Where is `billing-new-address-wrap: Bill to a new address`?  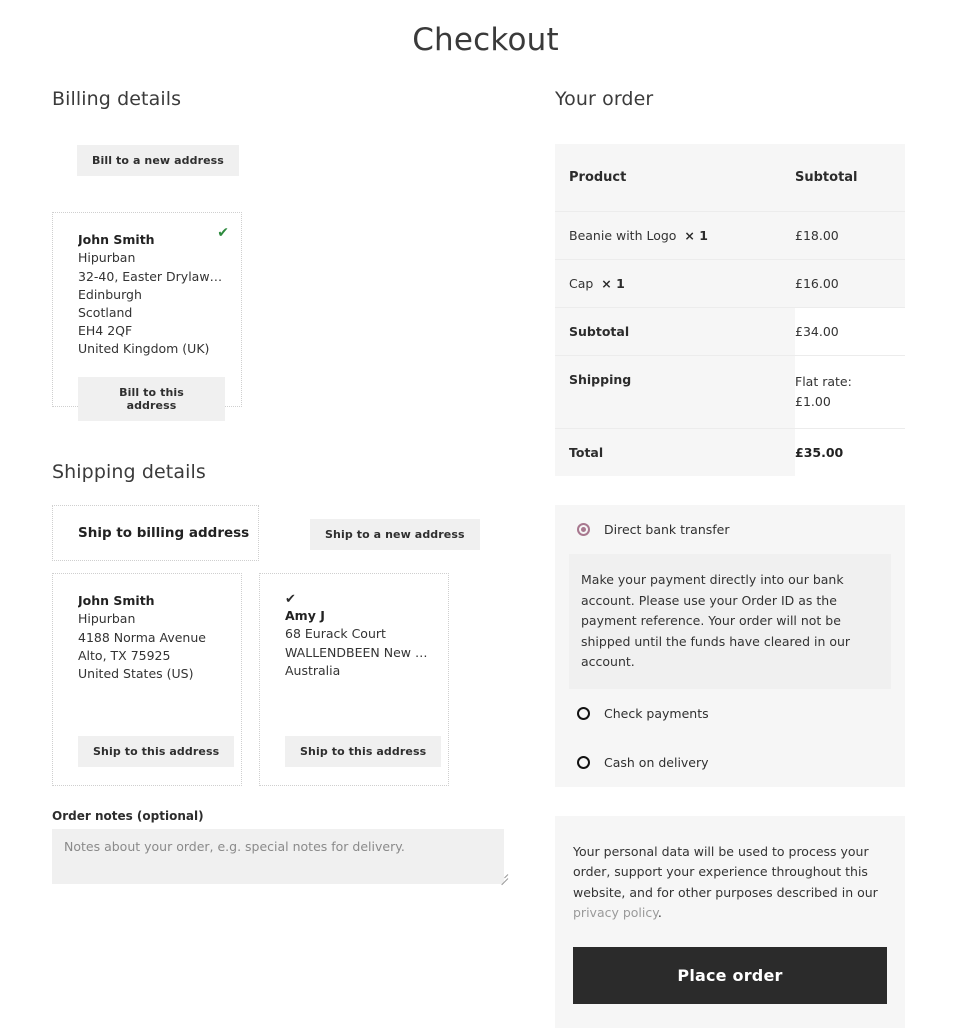
billing-new-address-wrap: Bill to a new address is located at coordinates (282, 161).